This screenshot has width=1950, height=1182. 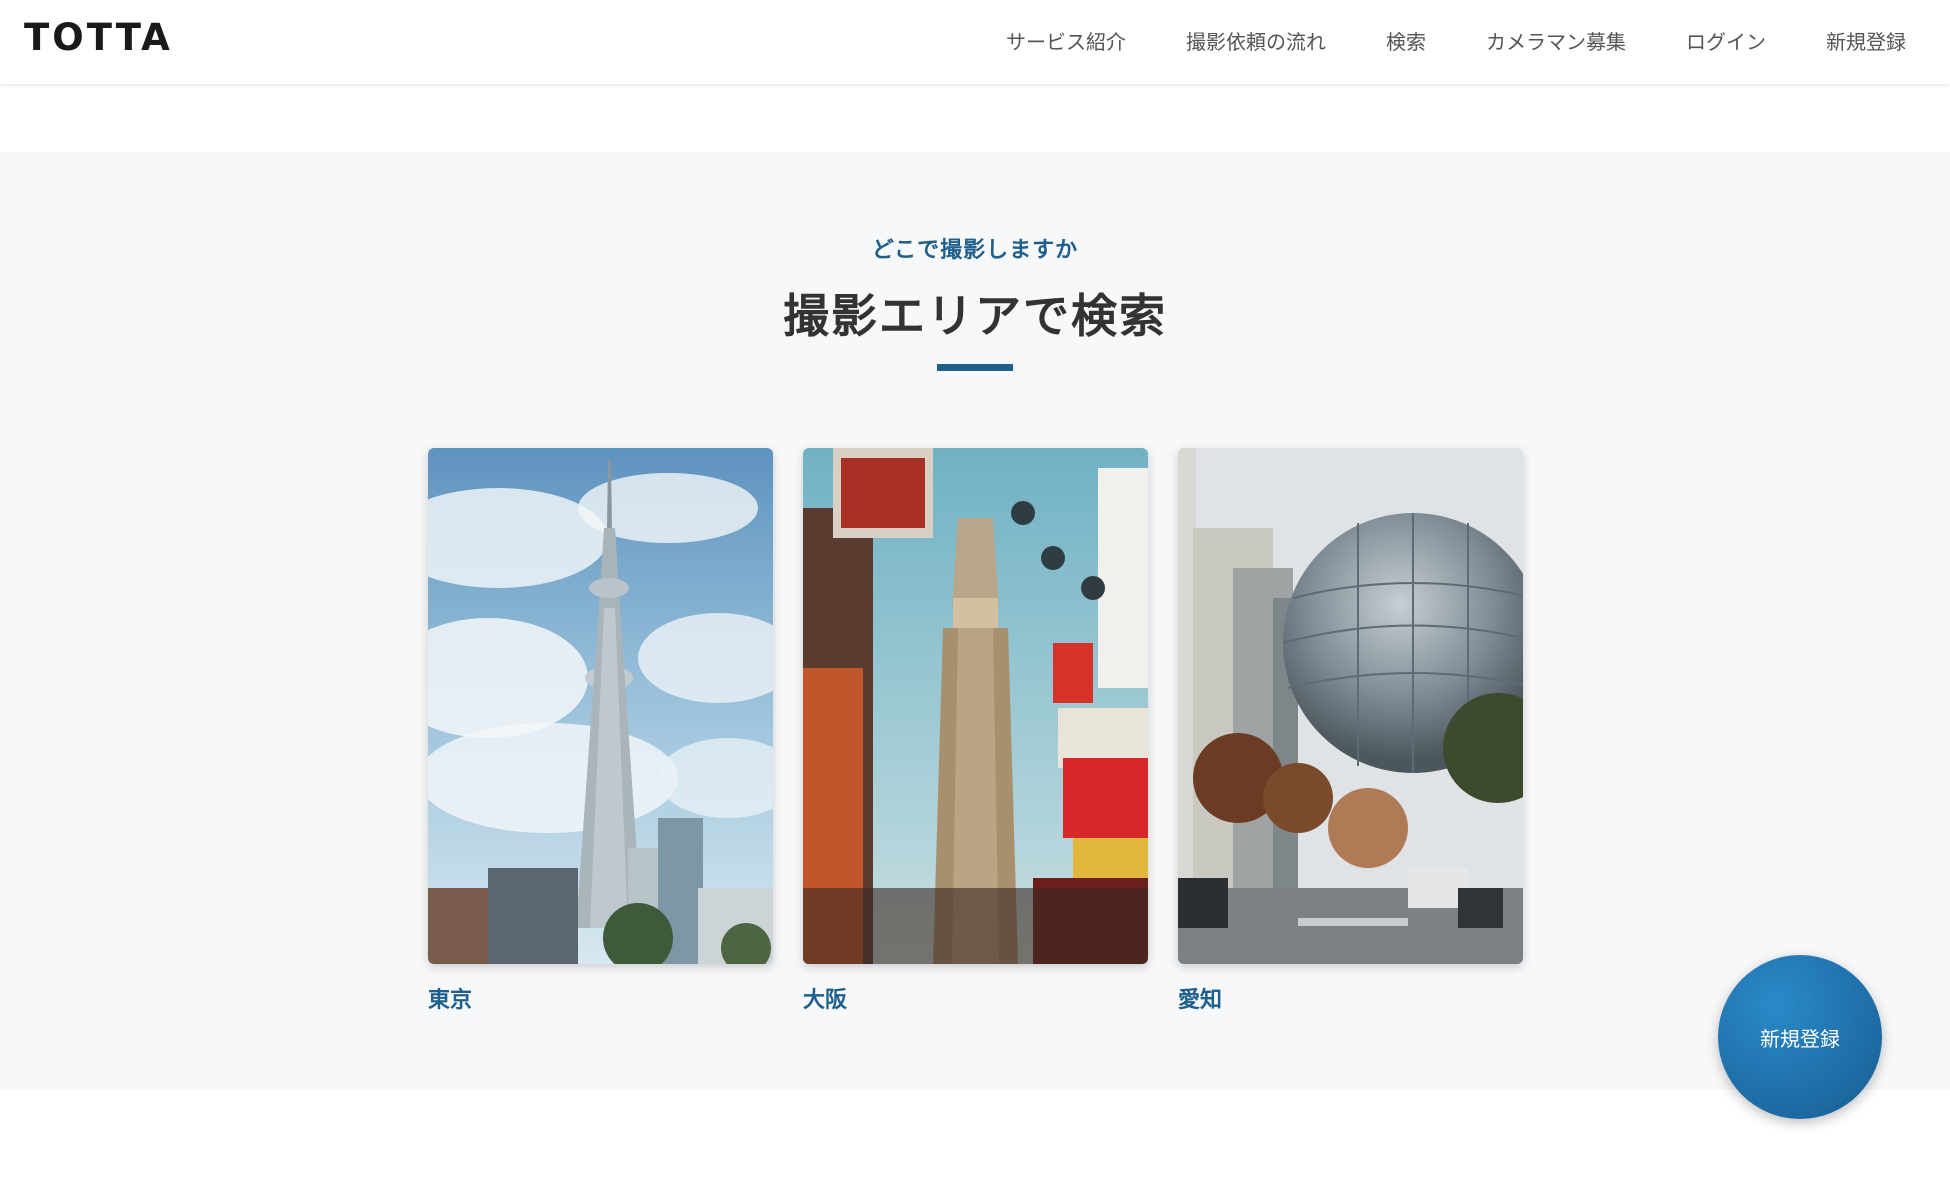 I want to click on nav-signup: 新規登録, so click(x=1866, y=42).